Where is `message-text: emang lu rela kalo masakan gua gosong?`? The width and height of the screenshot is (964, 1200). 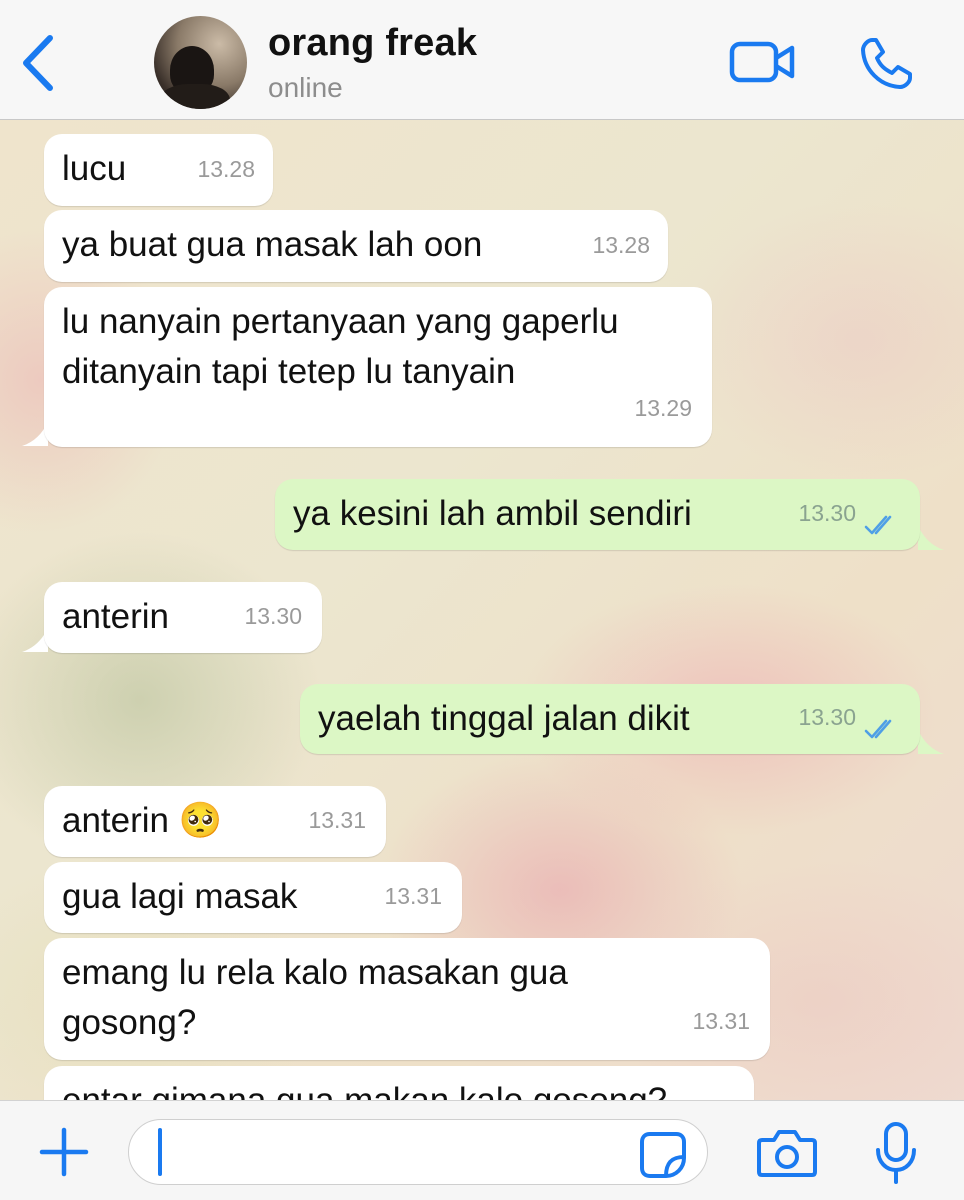 message-text: emang lu rela kalo masakan gua gosong? is located at coordinates (315, 997).